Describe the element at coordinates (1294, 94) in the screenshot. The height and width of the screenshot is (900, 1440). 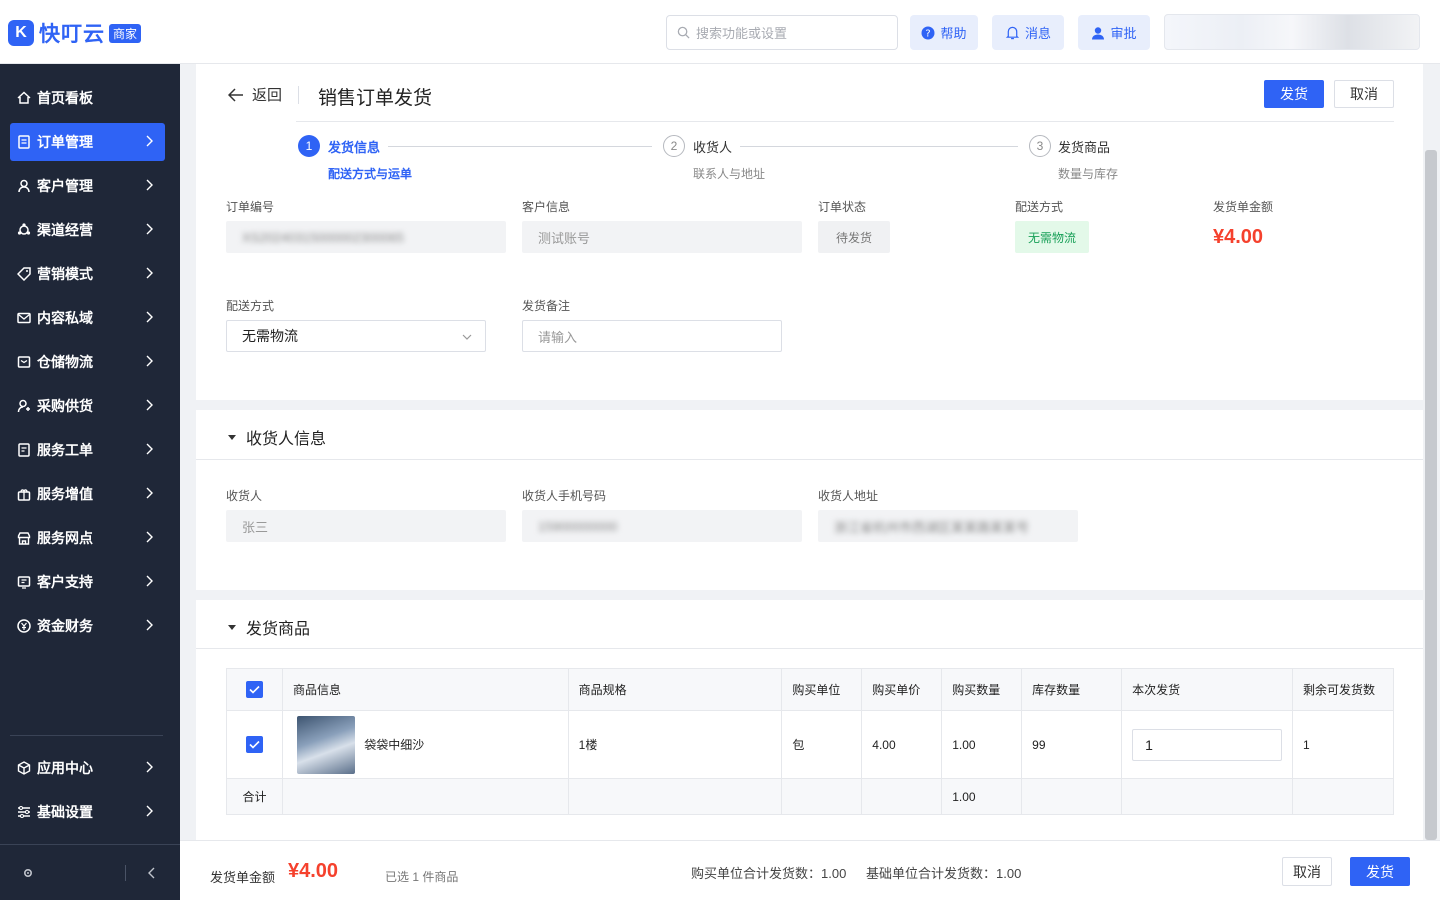
I see `ship-button-top: 发货` at that location.